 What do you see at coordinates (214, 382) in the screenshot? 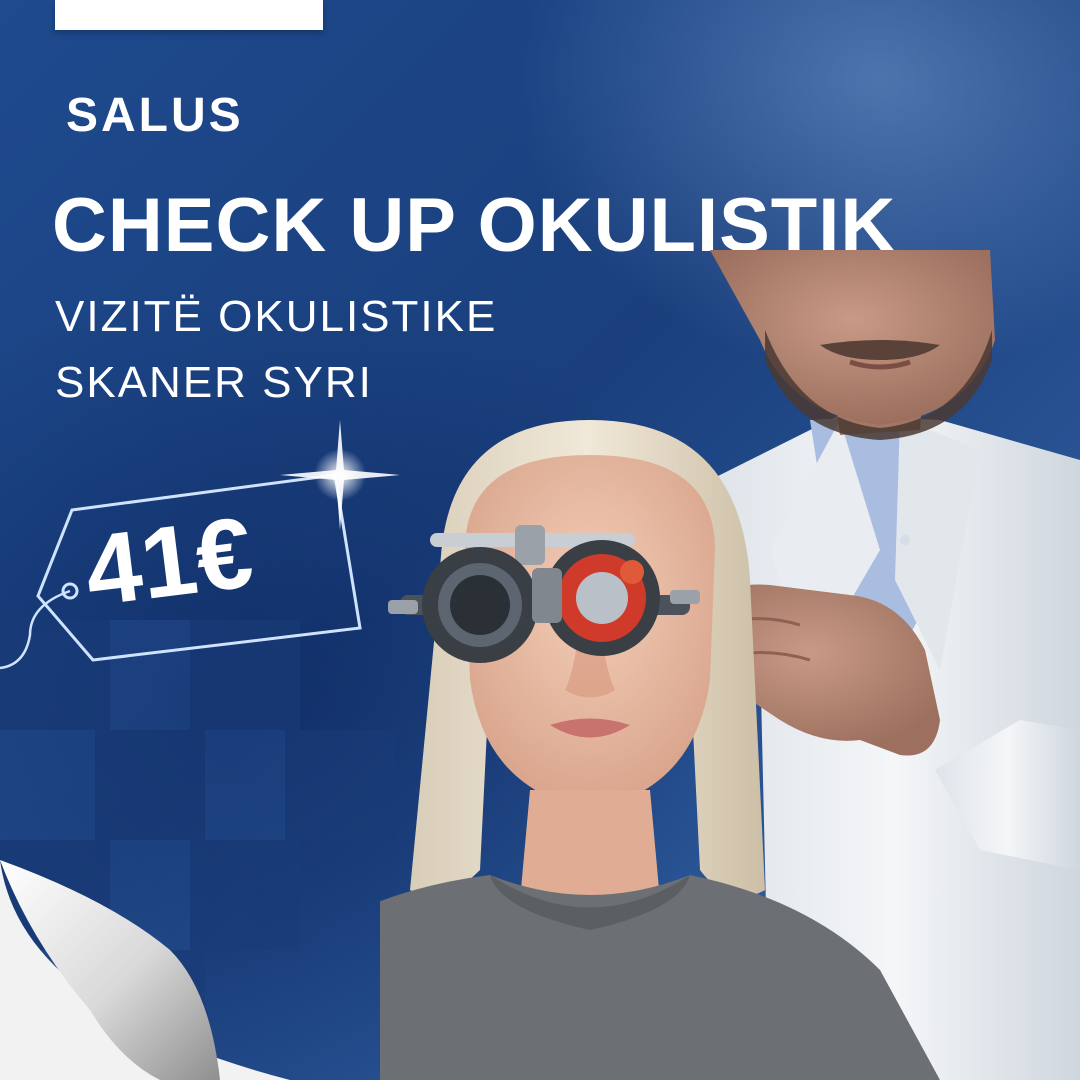
I see `service-item-scan: SKANER SYRI` at bounding box center [214, 382].